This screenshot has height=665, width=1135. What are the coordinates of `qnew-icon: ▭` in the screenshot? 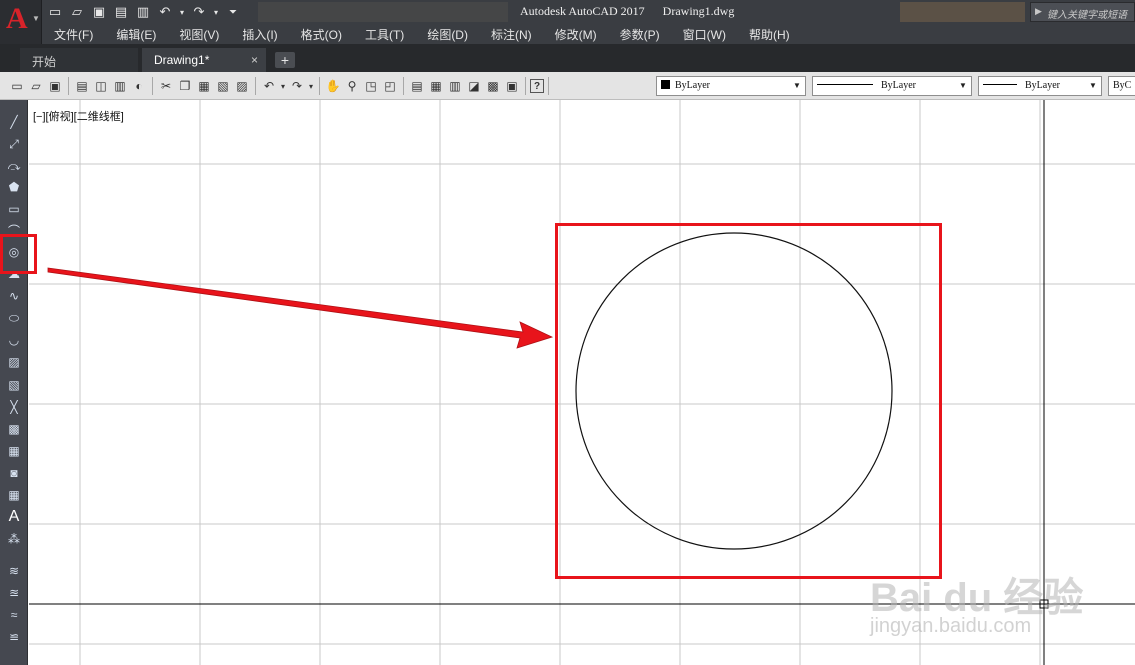 It's located at (17, 86).